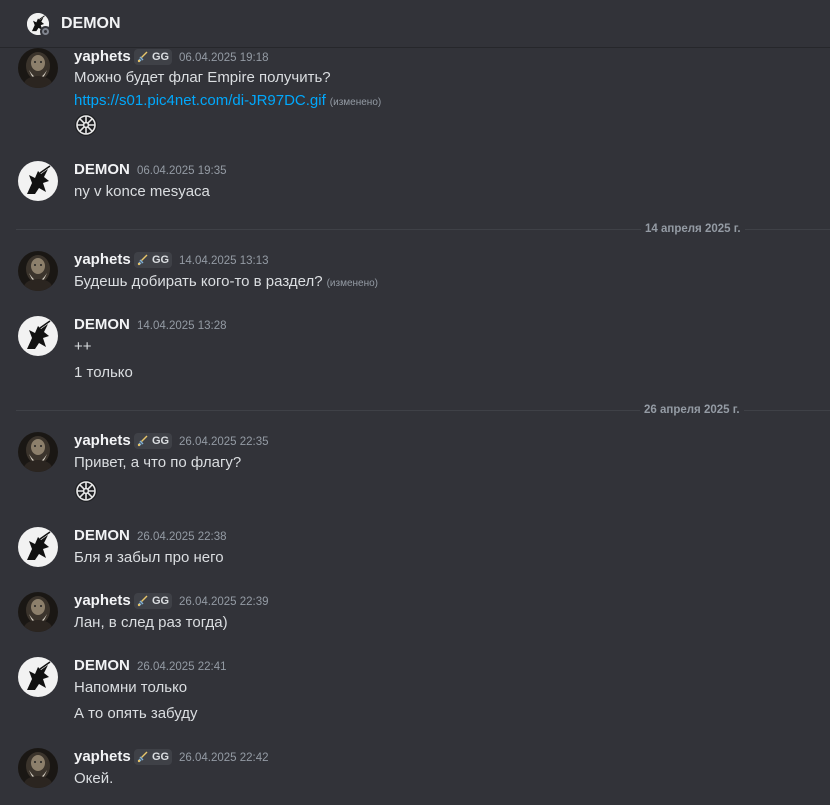 This screenshot has width=830, height=805. Describe the element at coordinates (45, 31) in the screenshot. I see `offline-status-icon` at that location.